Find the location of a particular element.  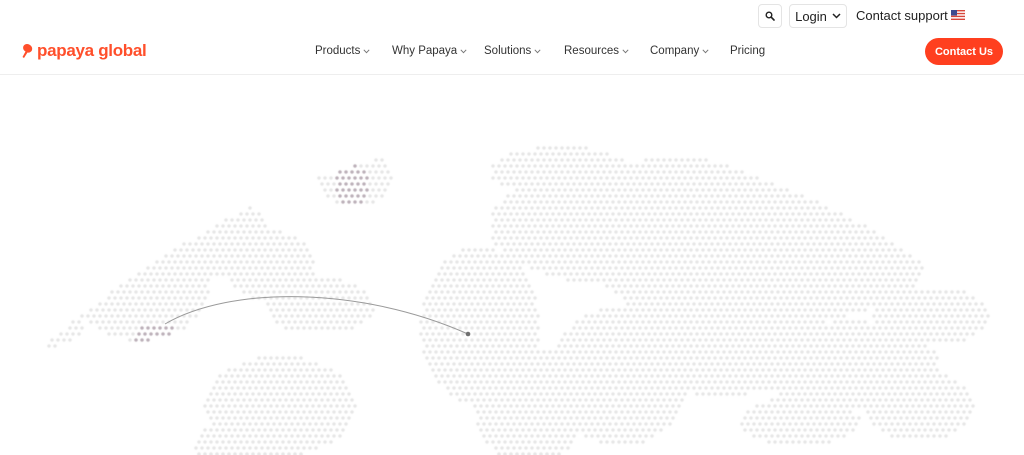

nav-item-pricing: Pricing is located at coordinates (747, 51).